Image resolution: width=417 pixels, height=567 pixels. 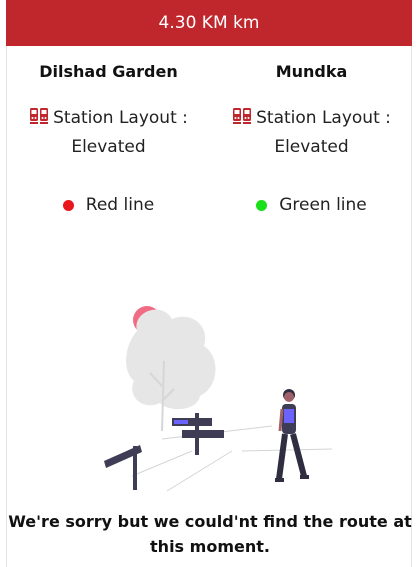 I want to click on source-layout-value: Elevated, so click(x=108, y=147).